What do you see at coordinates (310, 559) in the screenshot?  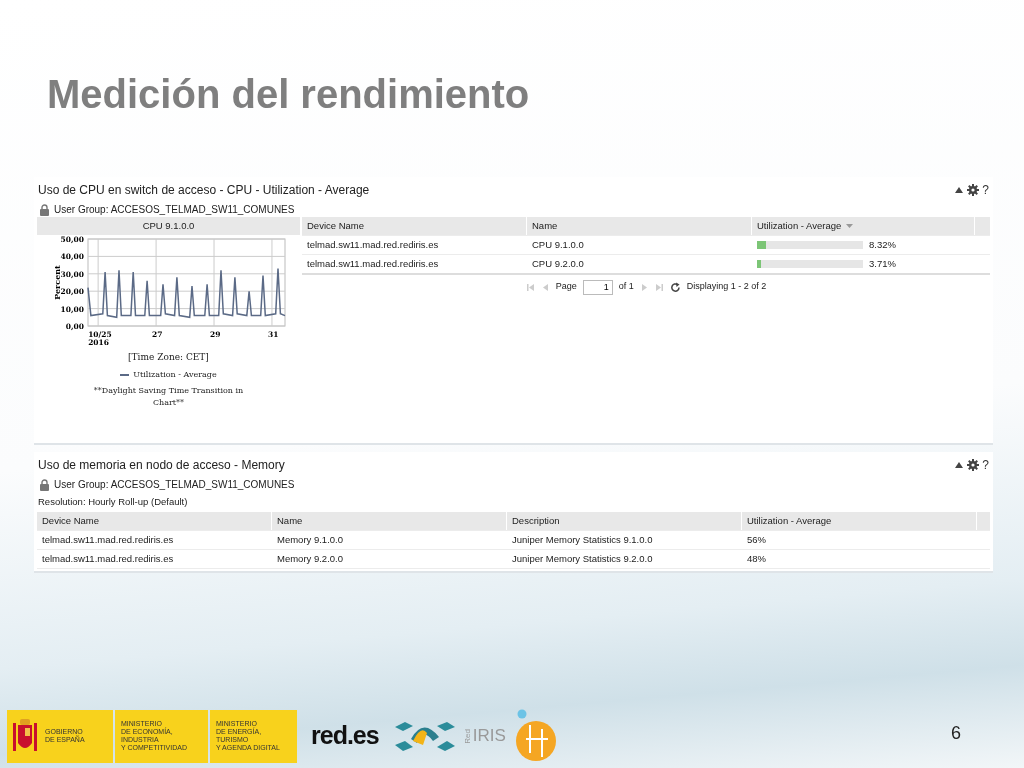 I see `table-cell-text: Memory 9.2.0.0` at bounding box center [310, 559].